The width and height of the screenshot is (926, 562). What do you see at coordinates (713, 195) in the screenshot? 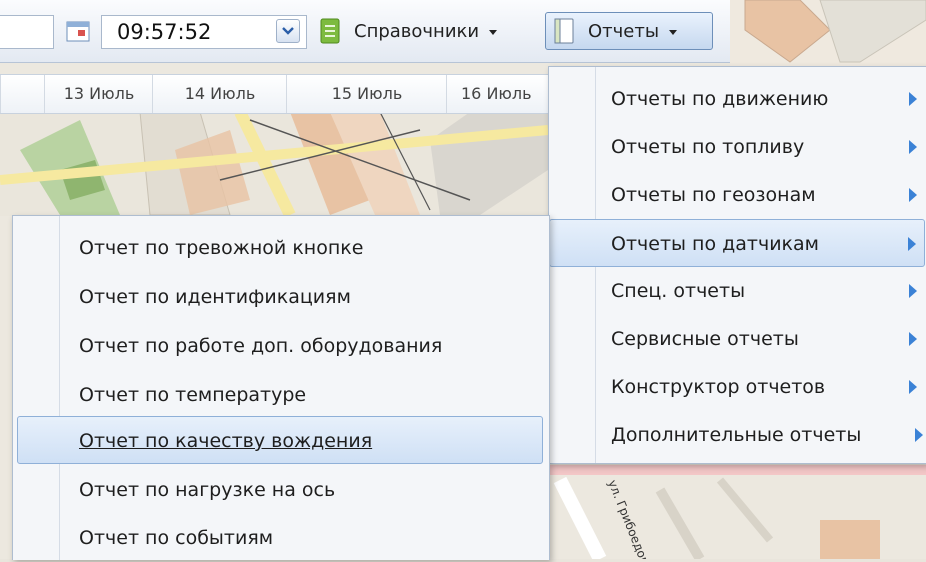
I see `menu-item-label: Отчеты по геозонам` at bounding box center [713, 195].